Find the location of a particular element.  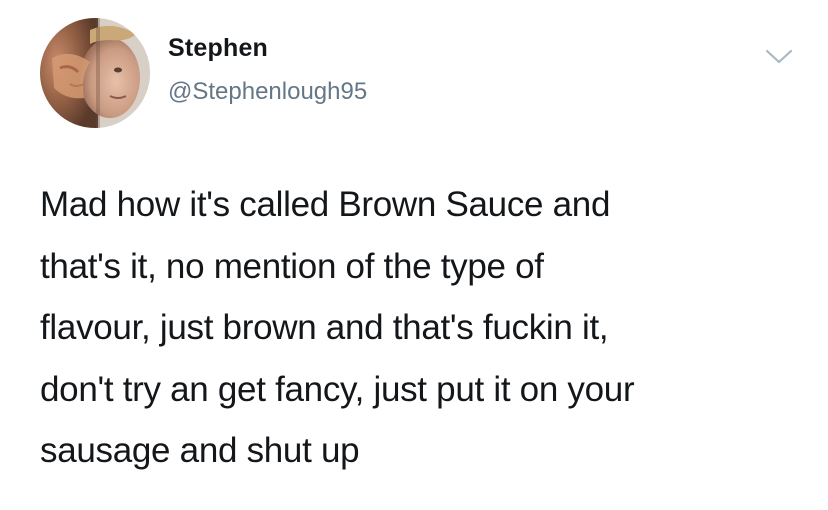

chevron-down-icon is located at coordinates (779, 57).